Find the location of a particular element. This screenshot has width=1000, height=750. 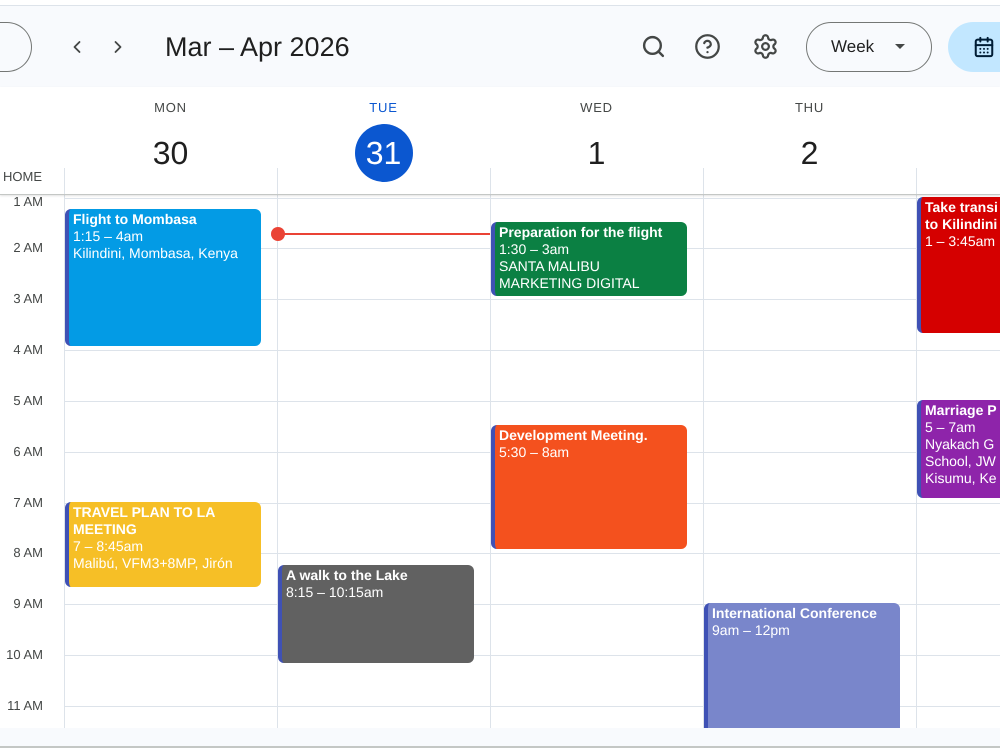

event-time: 1:15 – 4am is located at coordinates (108, 236).